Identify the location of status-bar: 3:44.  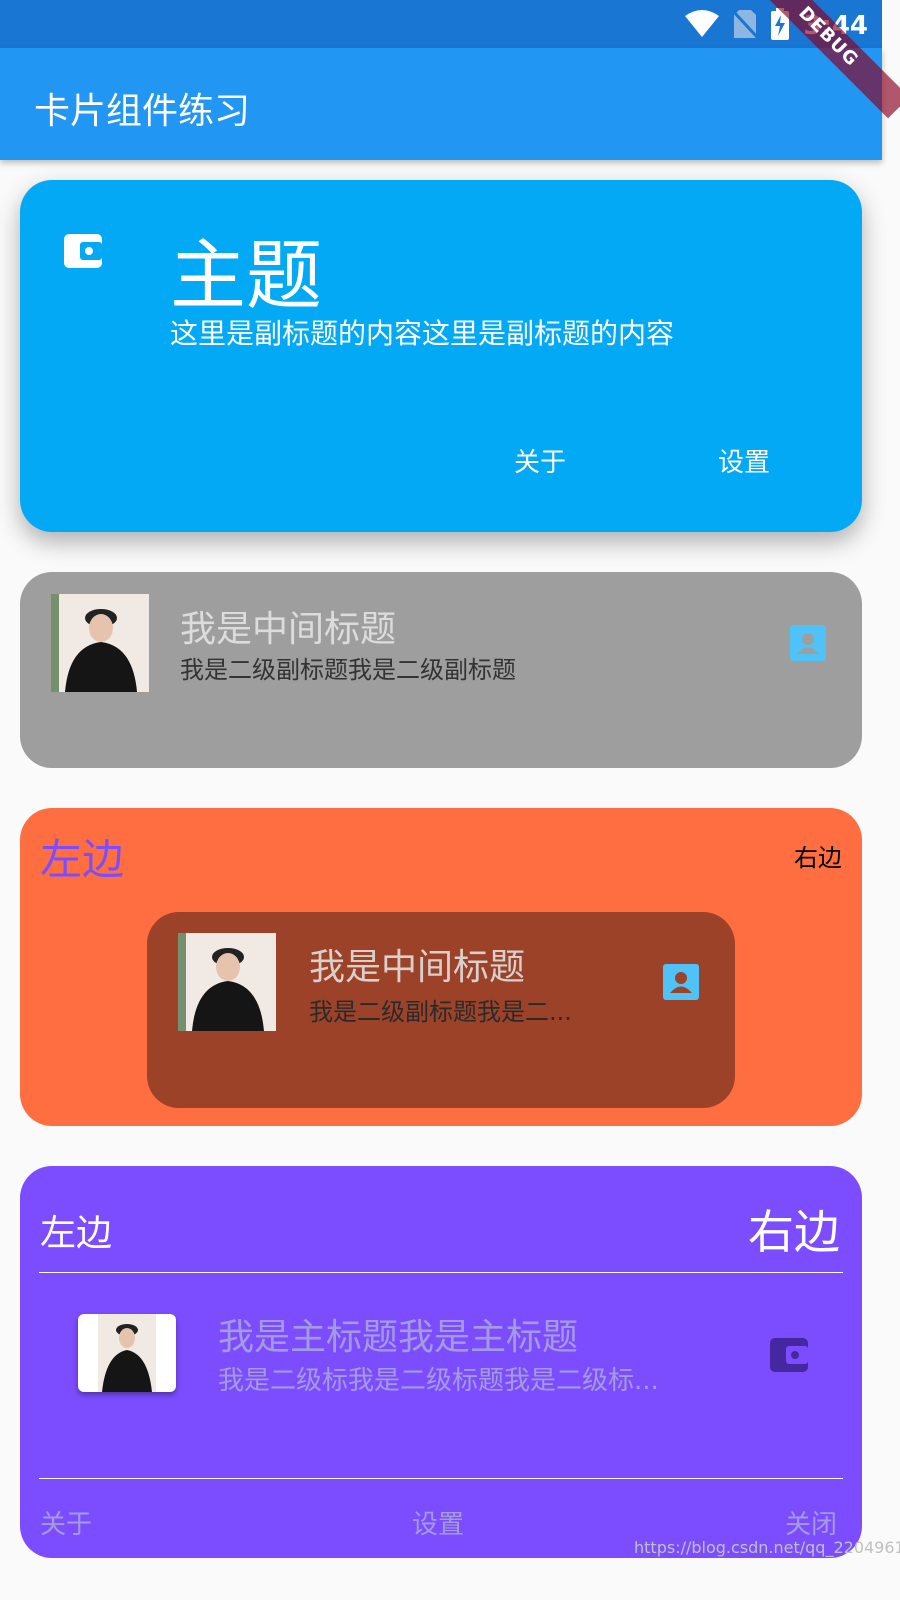
(441, 24).